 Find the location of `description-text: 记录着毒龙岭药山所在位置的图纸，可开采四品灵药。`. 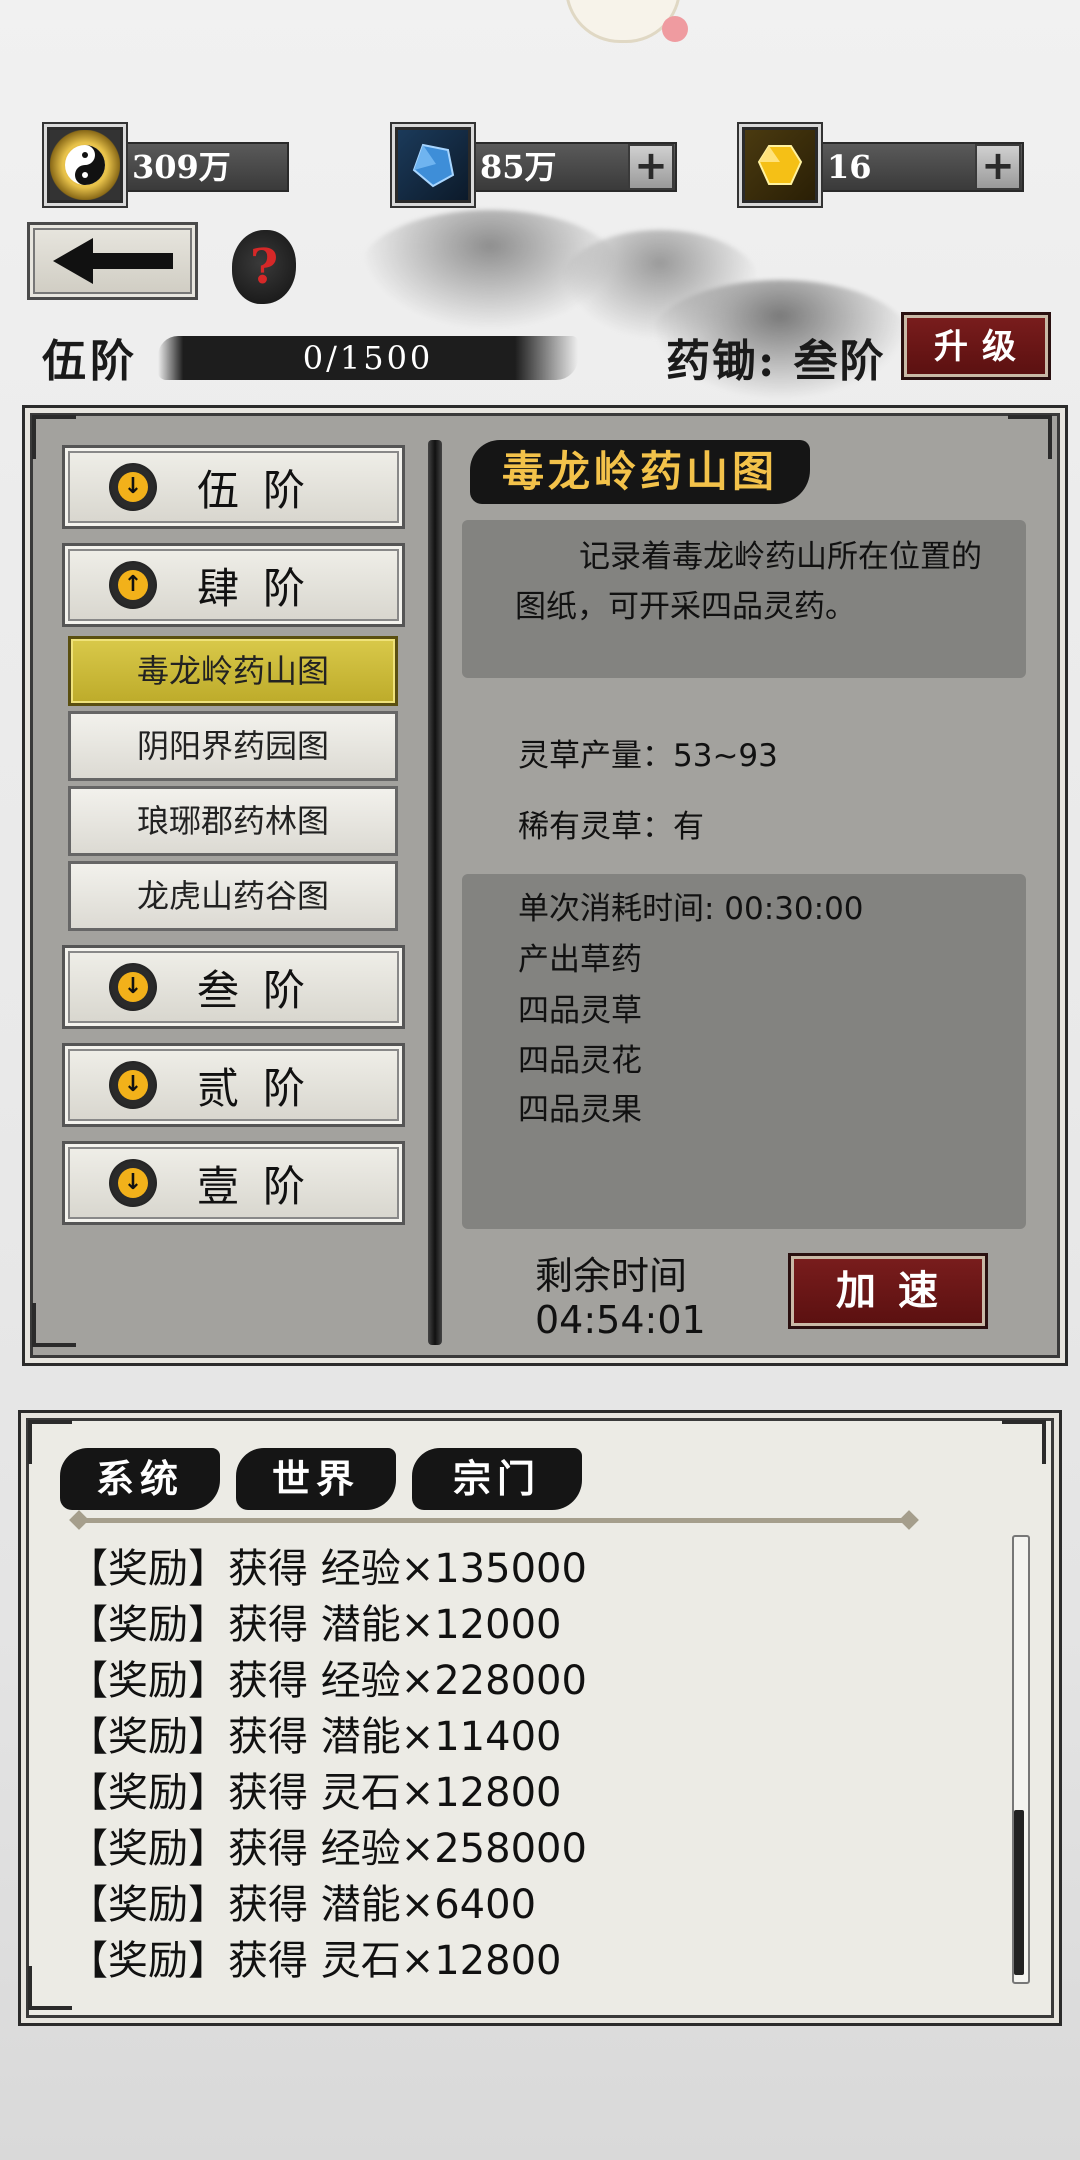

description-text: 记录着毒龙岭药山所在位置的图纸，可开采四品灵药。 is located at coordinates (748, 582).